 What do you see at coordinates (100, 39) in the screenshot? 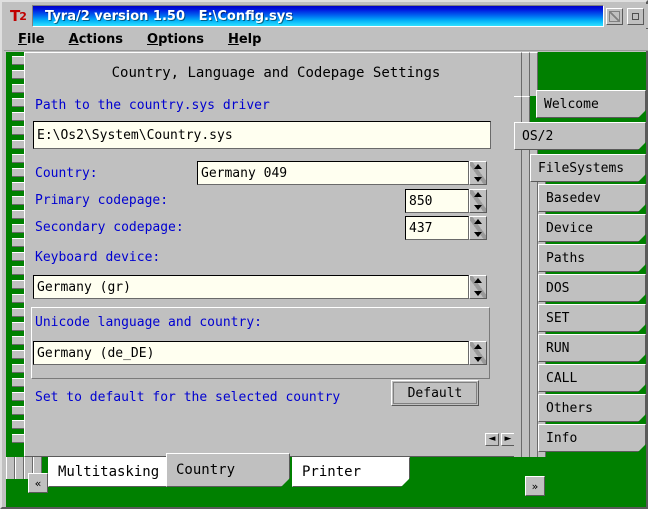
I see `menu-rest-actions: ctions` at bounding box center [100, 39].